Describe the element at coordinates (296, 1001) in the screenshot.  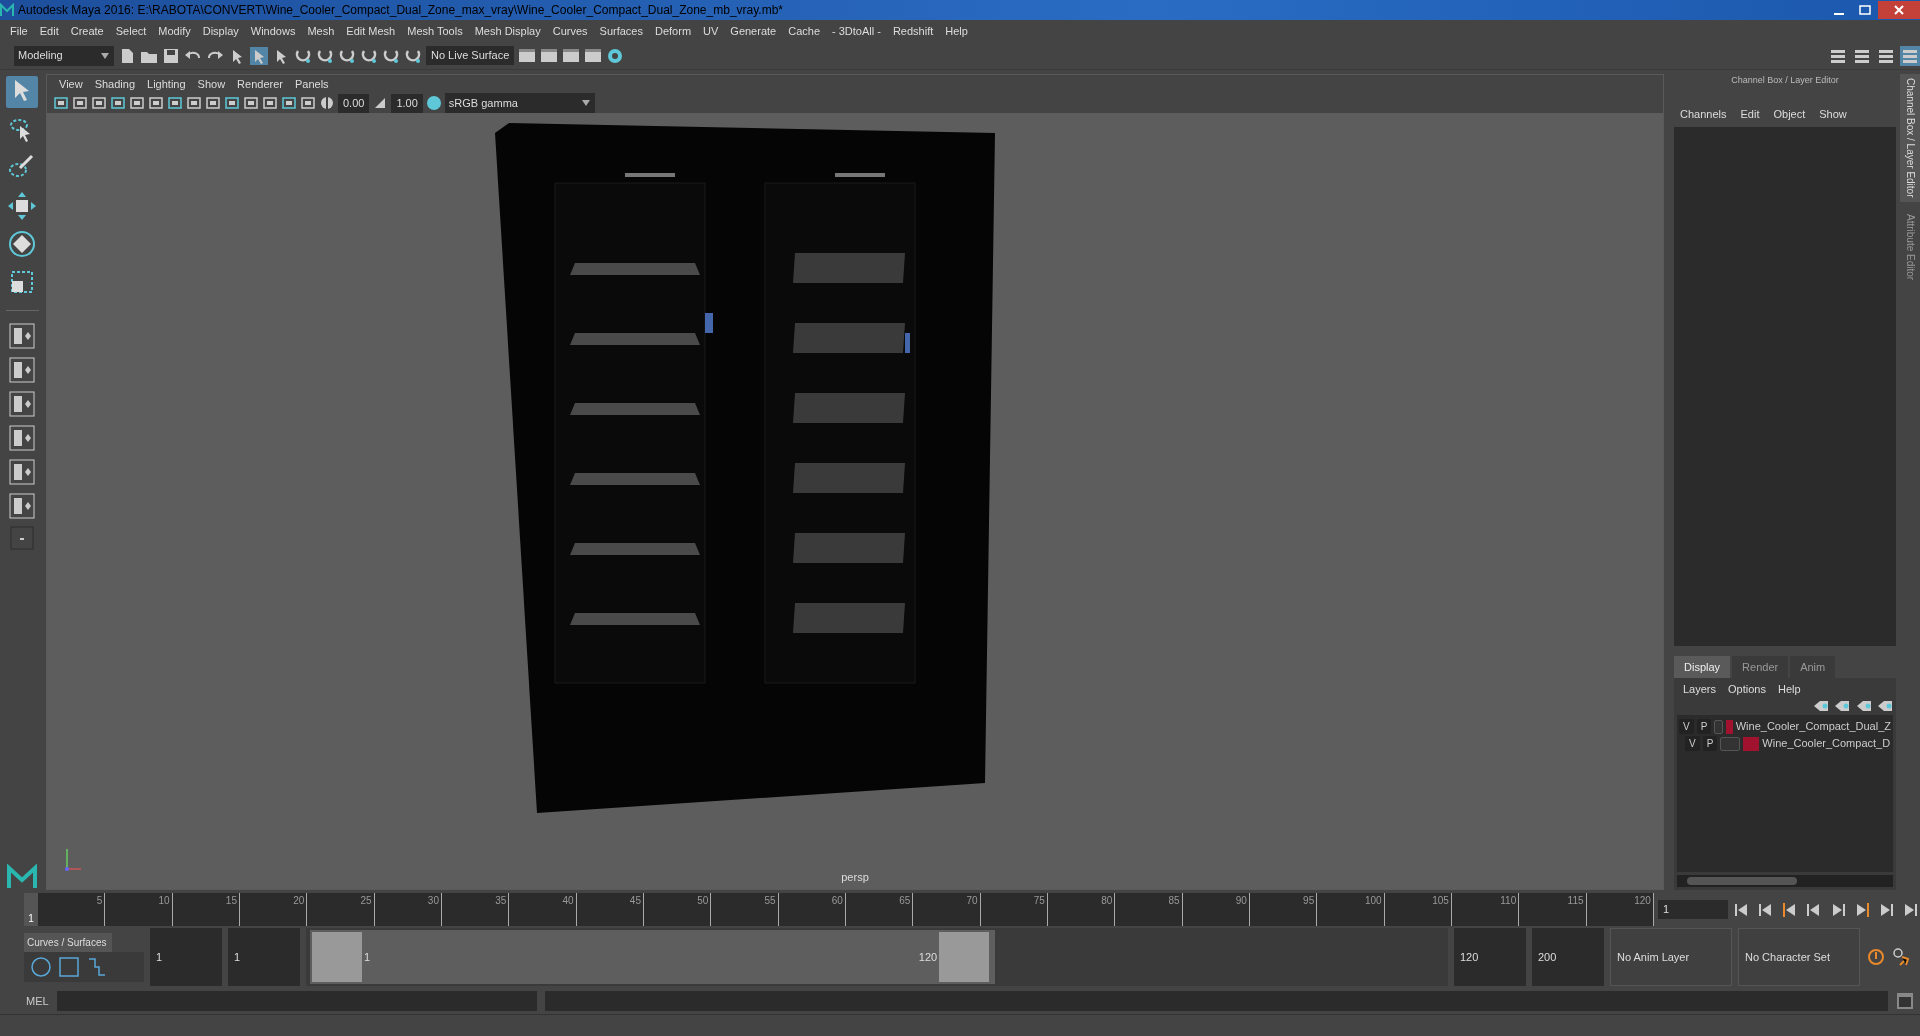
I see `command-input-field` at that location.